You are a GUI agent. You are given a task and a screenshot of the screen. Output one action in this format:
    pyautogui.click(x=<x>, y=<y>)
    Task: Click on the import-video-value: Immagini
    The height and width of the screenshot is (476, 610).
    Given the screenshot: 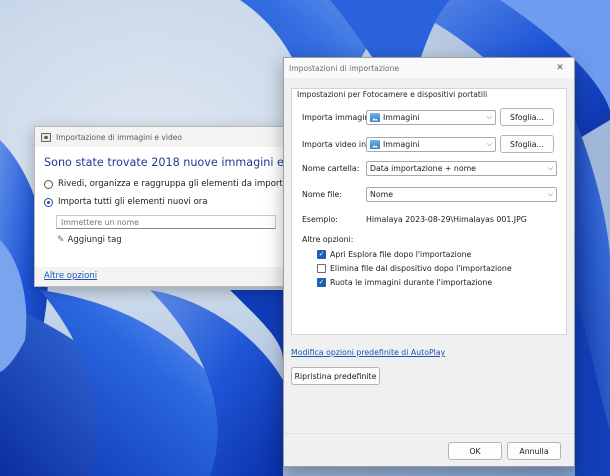 What is the action you would take?
    pyautogui.click(x=401, y=144)
    